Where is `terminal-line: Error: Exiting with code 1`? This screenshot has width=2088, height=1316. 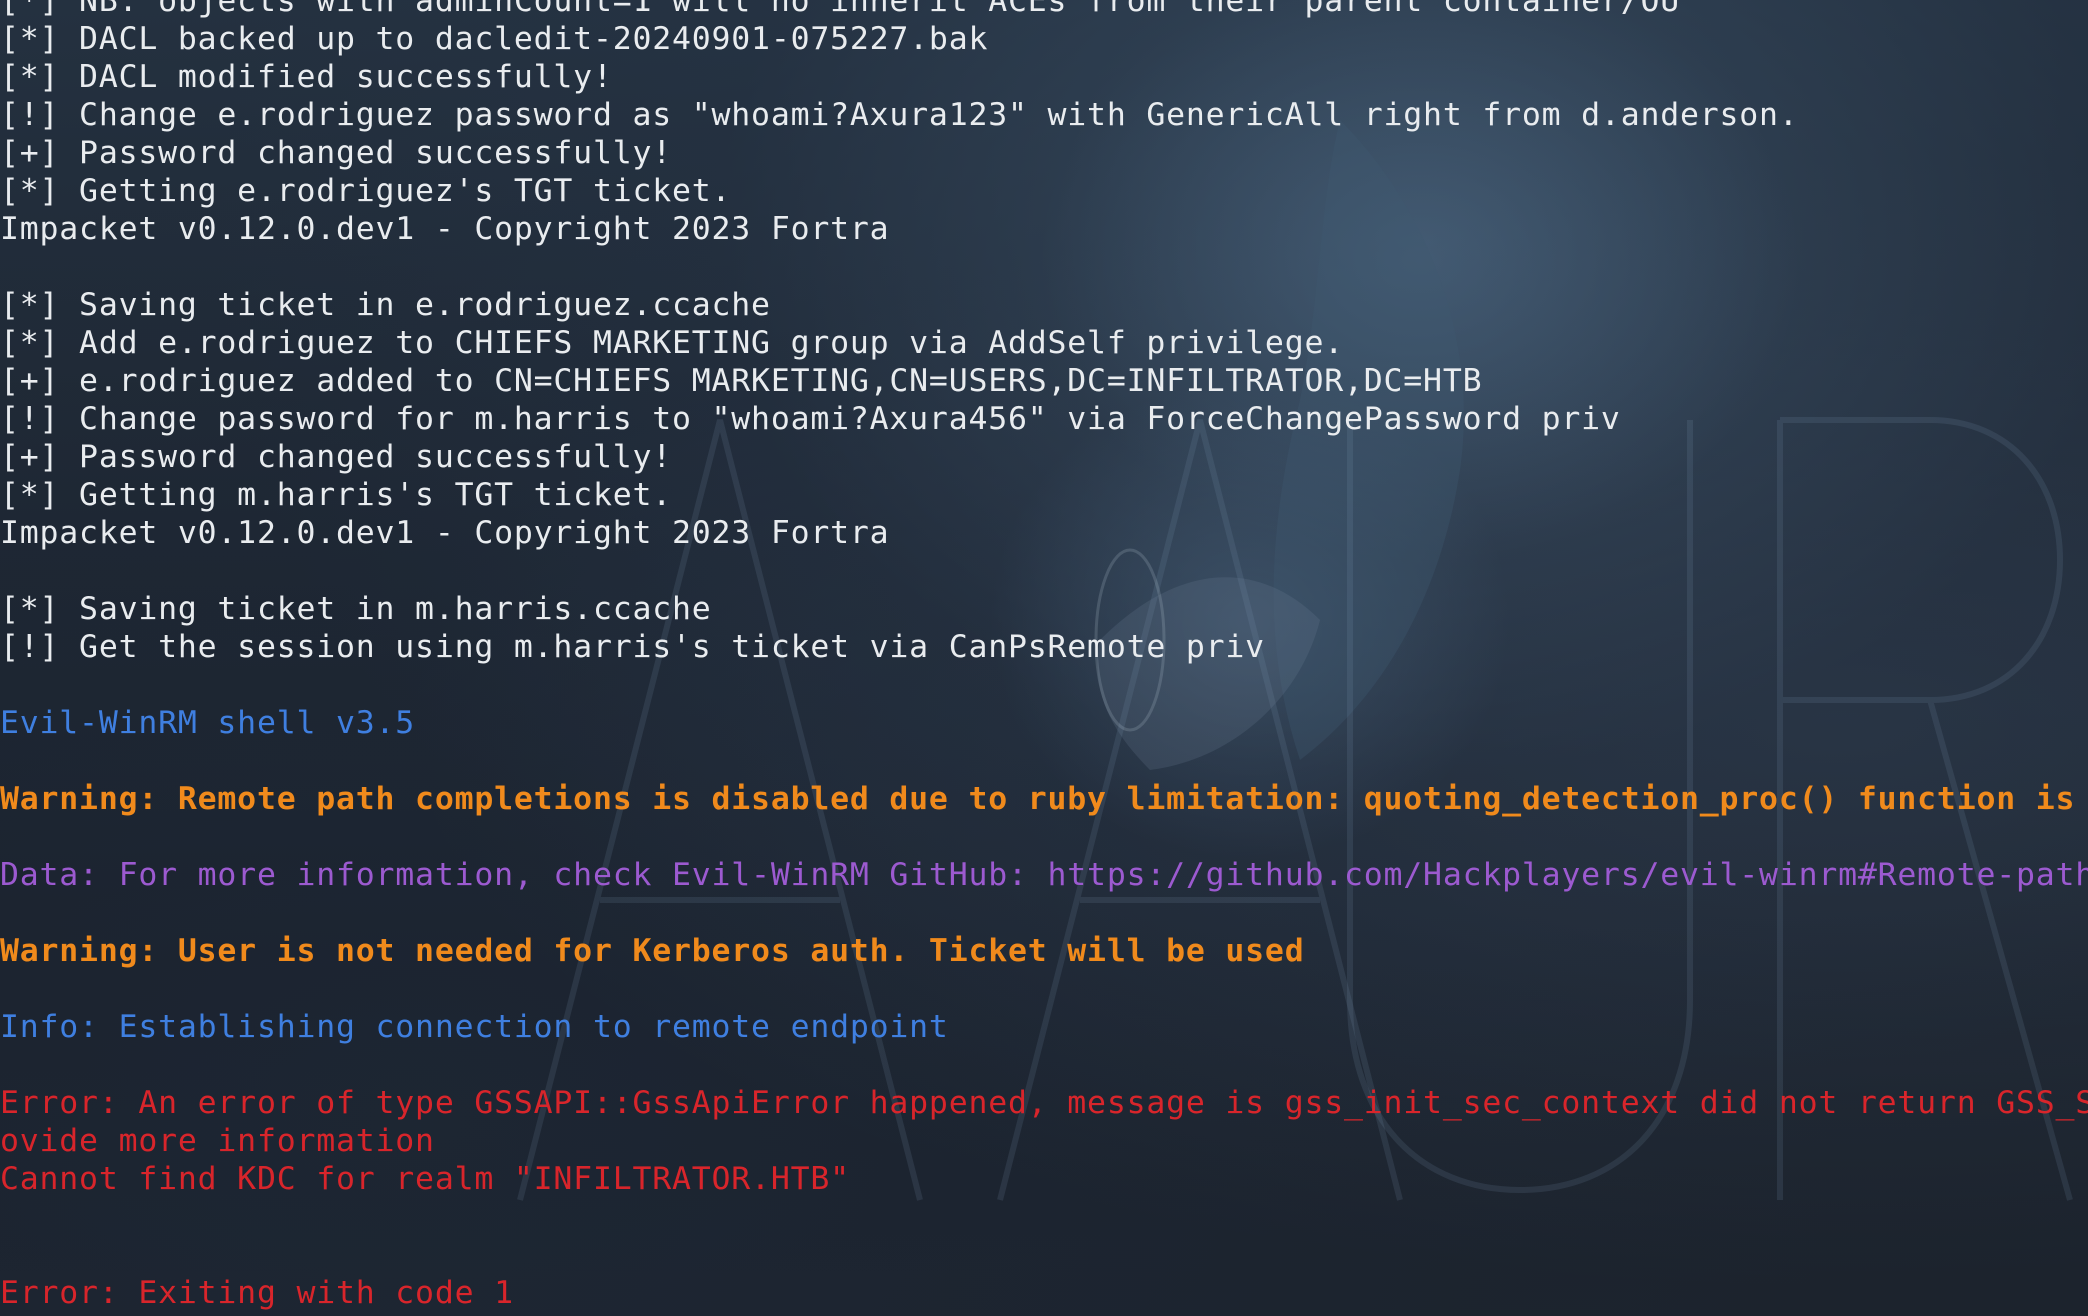
terminal-line: Error: Exiting with code 1 is located at coordinates (257, 1293).